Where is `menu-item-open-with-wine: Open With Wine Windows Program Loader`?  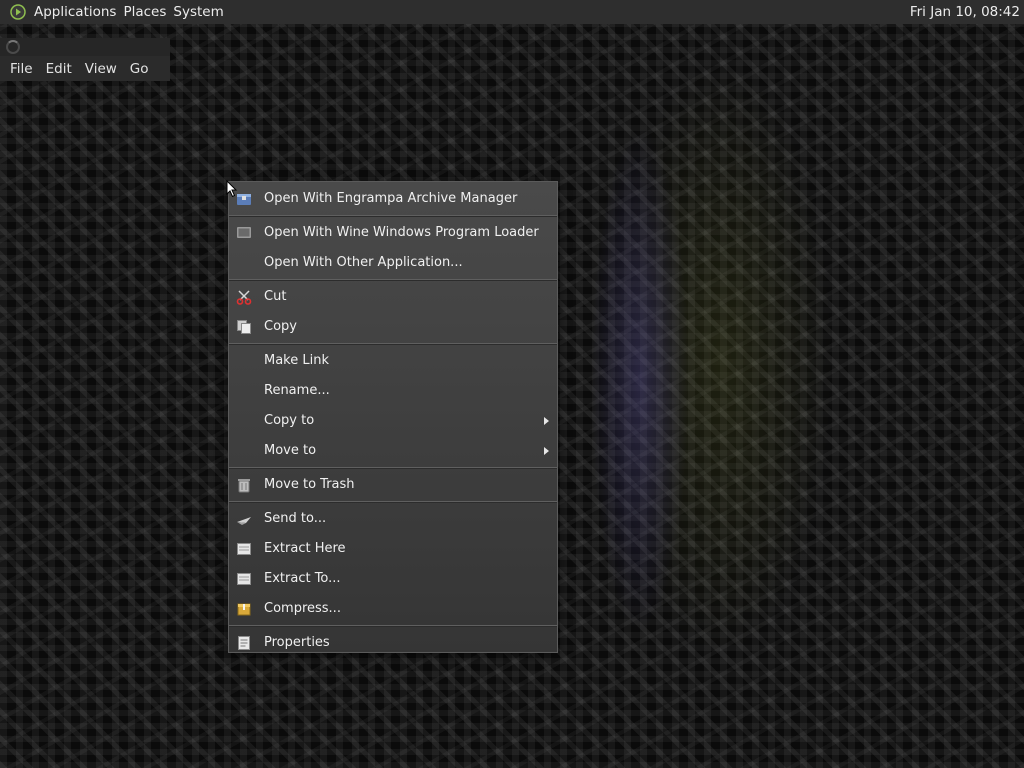
menu-item-open-with-wine: Open With Wine Windows Program Loader is located at coordinates (393, 233).